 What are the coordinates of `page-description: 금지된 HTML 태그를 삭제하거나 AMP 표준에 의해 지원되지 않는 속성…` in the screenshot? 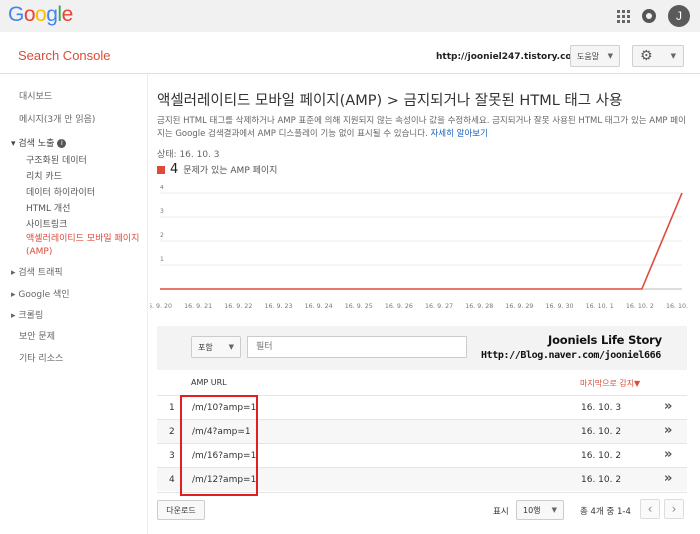 It's located at (425, 127).